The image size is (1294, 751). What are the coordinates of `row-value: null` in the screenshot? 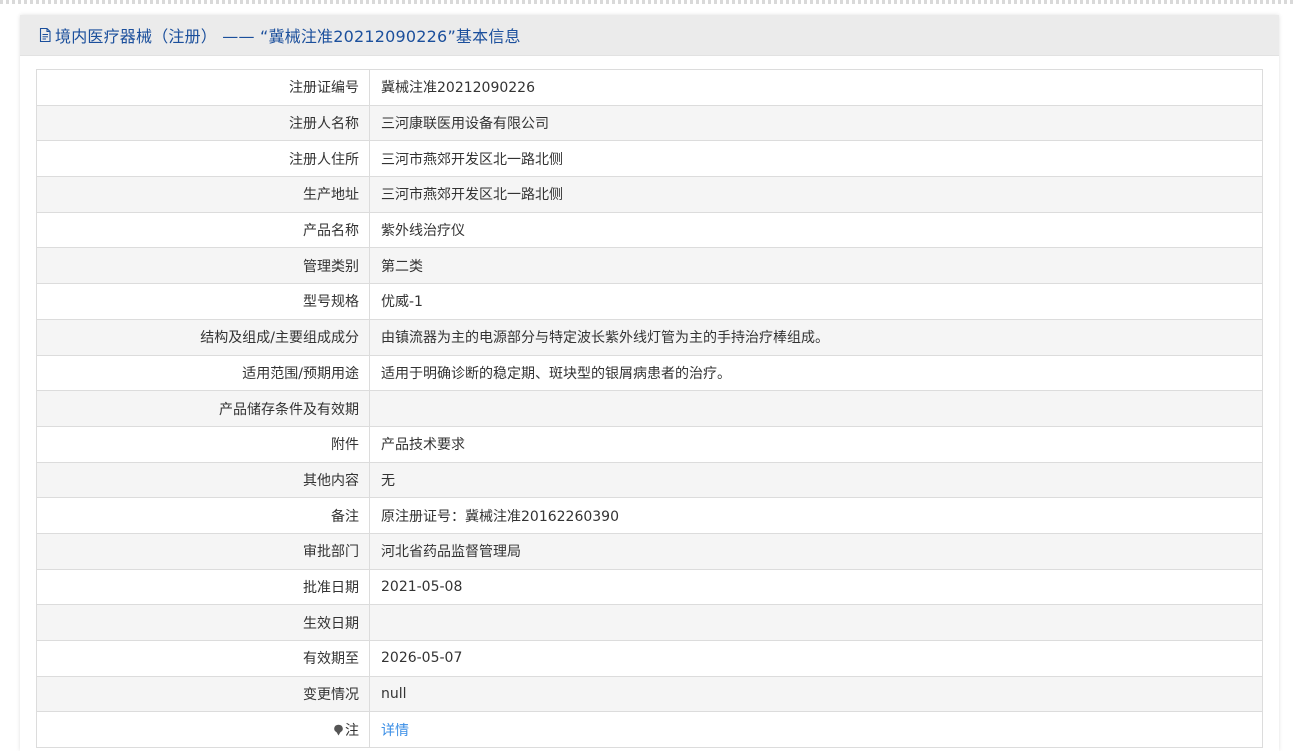 It's located at (816, 694).